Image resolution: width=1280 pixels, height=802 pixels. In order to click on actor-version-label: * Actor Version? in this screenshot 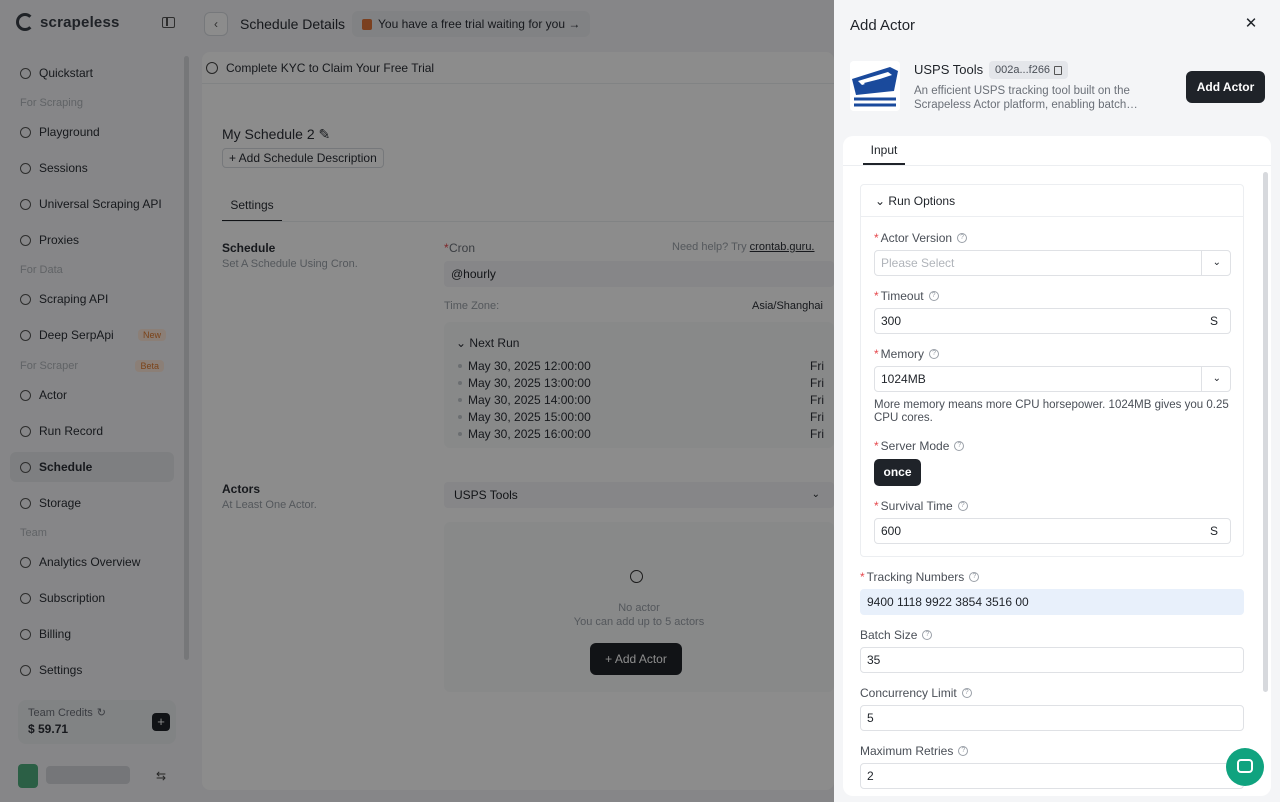, I will do `click(921, 238)`.